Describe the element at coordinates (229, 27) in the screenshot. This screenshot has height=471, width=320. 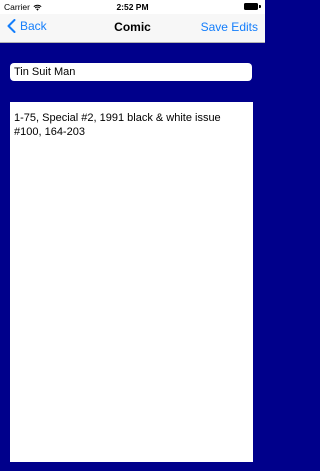
I see `save-edits-button: Save Edits` at that location.